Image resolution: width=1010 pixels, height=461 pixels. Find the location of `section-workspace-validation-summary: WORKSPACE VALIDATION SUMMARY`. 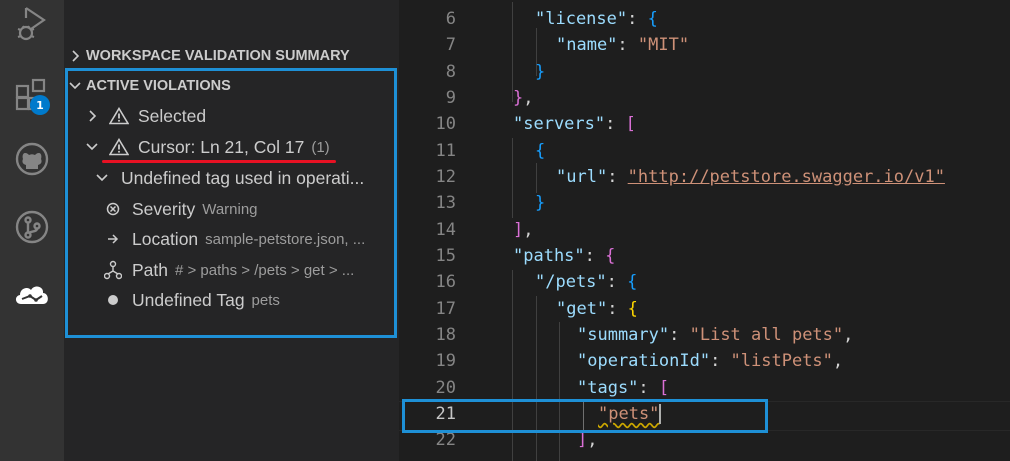

section-workspace-validation-summary: WORKSPACE VALIDATION SUMMARY is located at coordinates (231, 56).